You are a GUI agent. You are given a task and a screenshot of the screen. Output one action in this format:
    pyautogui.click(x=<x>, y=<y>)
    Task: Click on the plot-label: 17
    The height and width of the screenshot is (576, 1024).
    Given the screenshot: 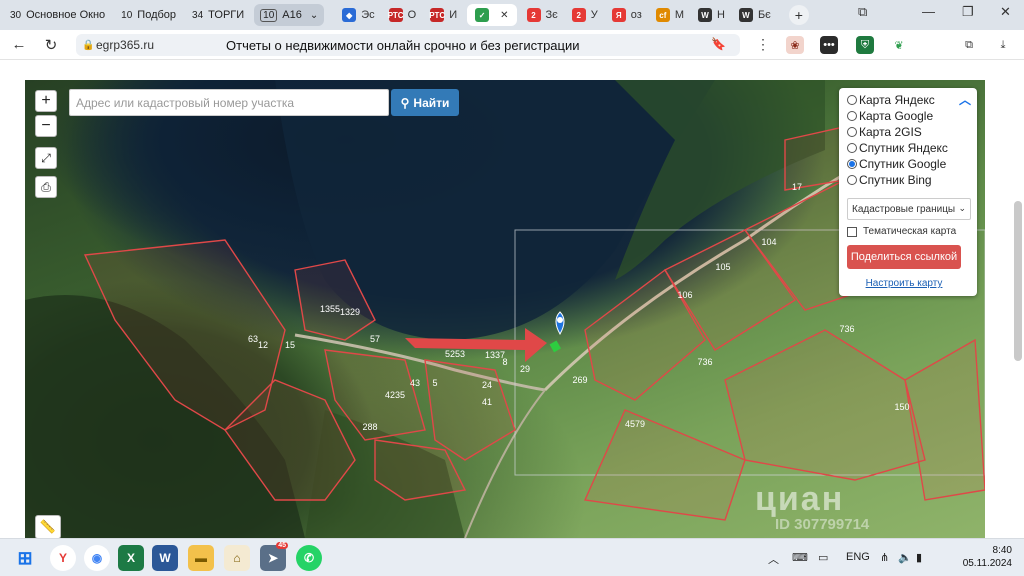 What is the action you would take?
    pyautogui.click(x=797, y=187)
    